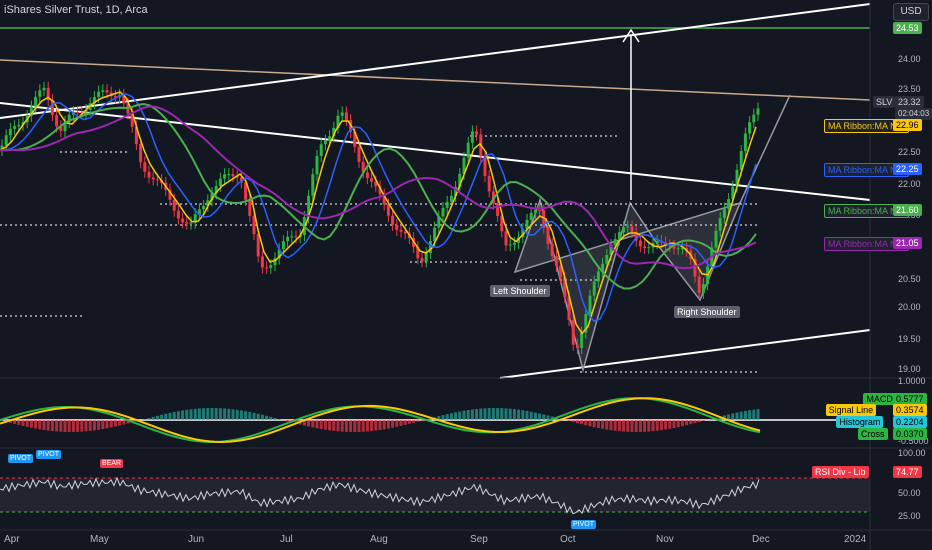  I want to click on price-tick: 19.50, so click(909, 339).